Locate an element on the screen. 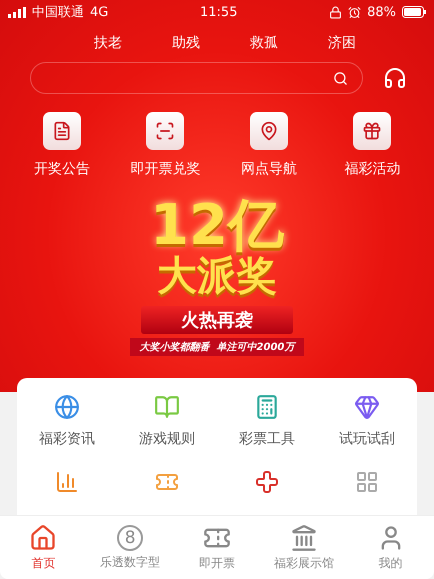 The width and height of the screenshot is (434, 579). service-label: 试玩试刮 is located at coordinates (367, 439).